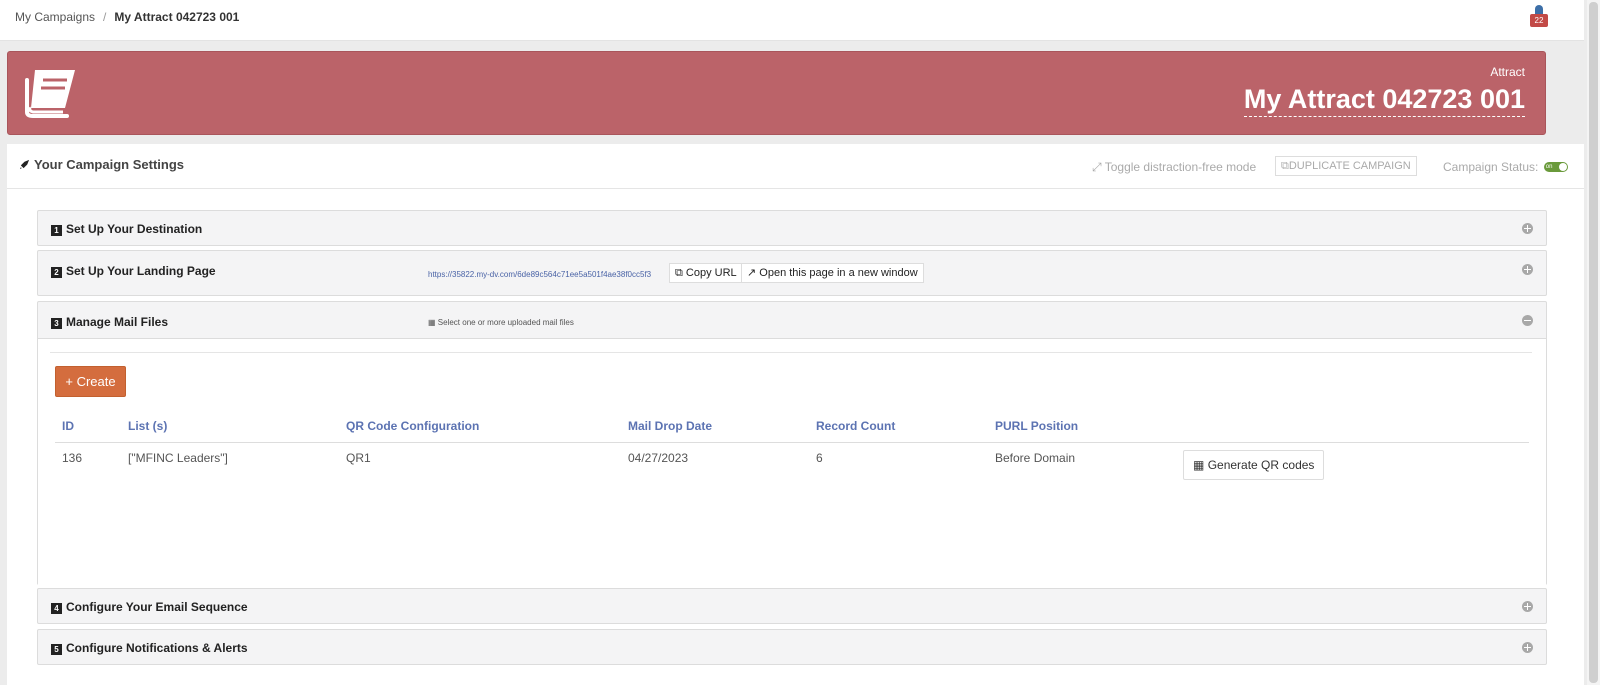 The width and height of the screenshot is (1600, 685). What do you see at coordinates (72, 458) in the screenshot?
I see `cell-id: 136` at bounding box center [72, 458].